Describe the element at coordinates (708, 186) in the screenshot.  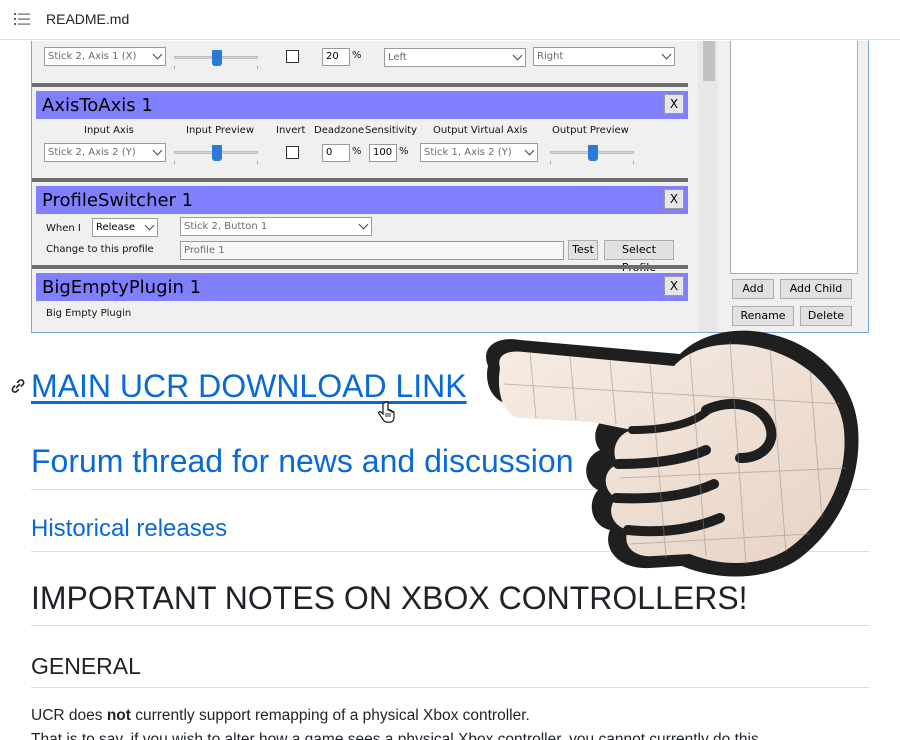
I see `panel-scrollbar` at that location.